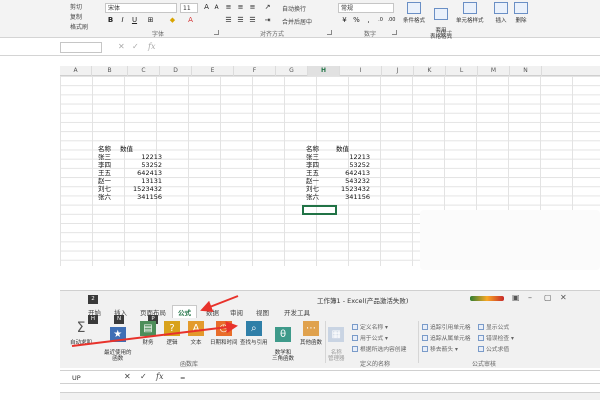  What do you see at coordinates (154, 334) in the screenshot?
I see `arrow-to-lookup-button` at bounding box center [154, 334].